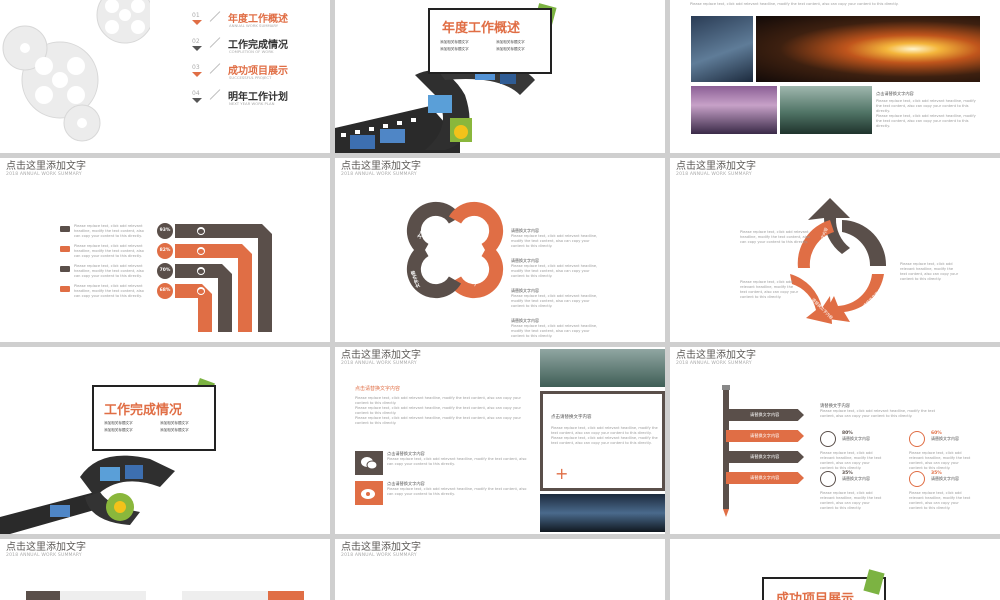 This screenshot has width=1000, height=600. I want to click on photo-robot, so click(722, 49).